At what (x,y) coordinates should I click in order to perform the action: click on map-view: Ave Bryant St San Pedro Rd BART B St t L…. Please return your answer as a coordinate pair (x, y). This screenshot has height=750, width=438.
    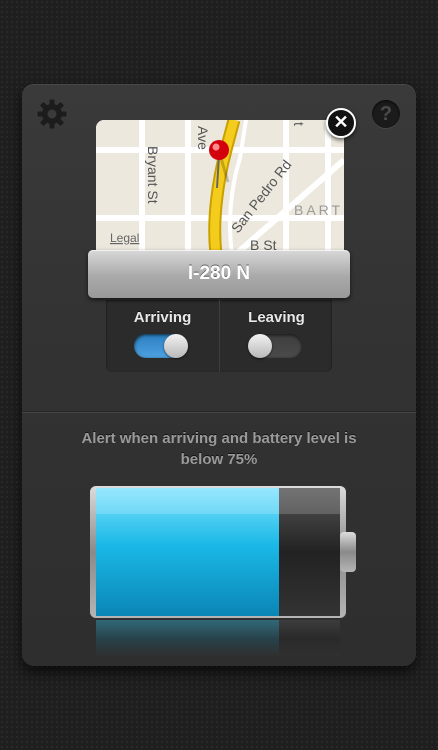
    Looking at the image, I should click on (220, 187).